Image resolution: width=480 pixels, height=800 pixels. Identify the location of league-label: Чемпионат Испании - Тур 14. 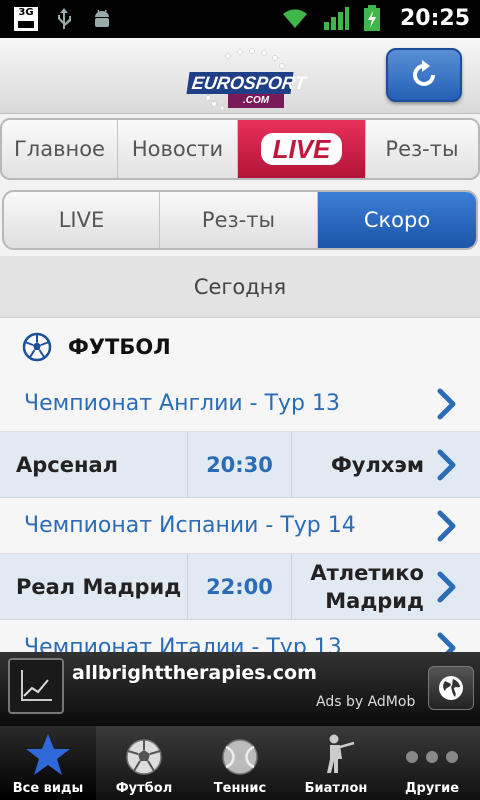
(190, 525).